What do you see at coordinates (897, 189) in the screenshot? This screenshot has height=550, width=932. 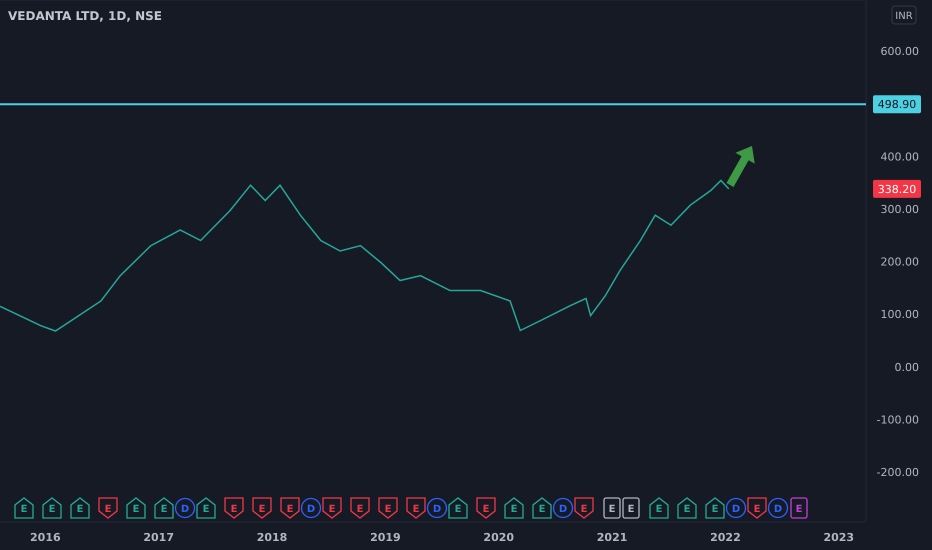 I see `price-label: 338.20` at bounding box center [897, 189].